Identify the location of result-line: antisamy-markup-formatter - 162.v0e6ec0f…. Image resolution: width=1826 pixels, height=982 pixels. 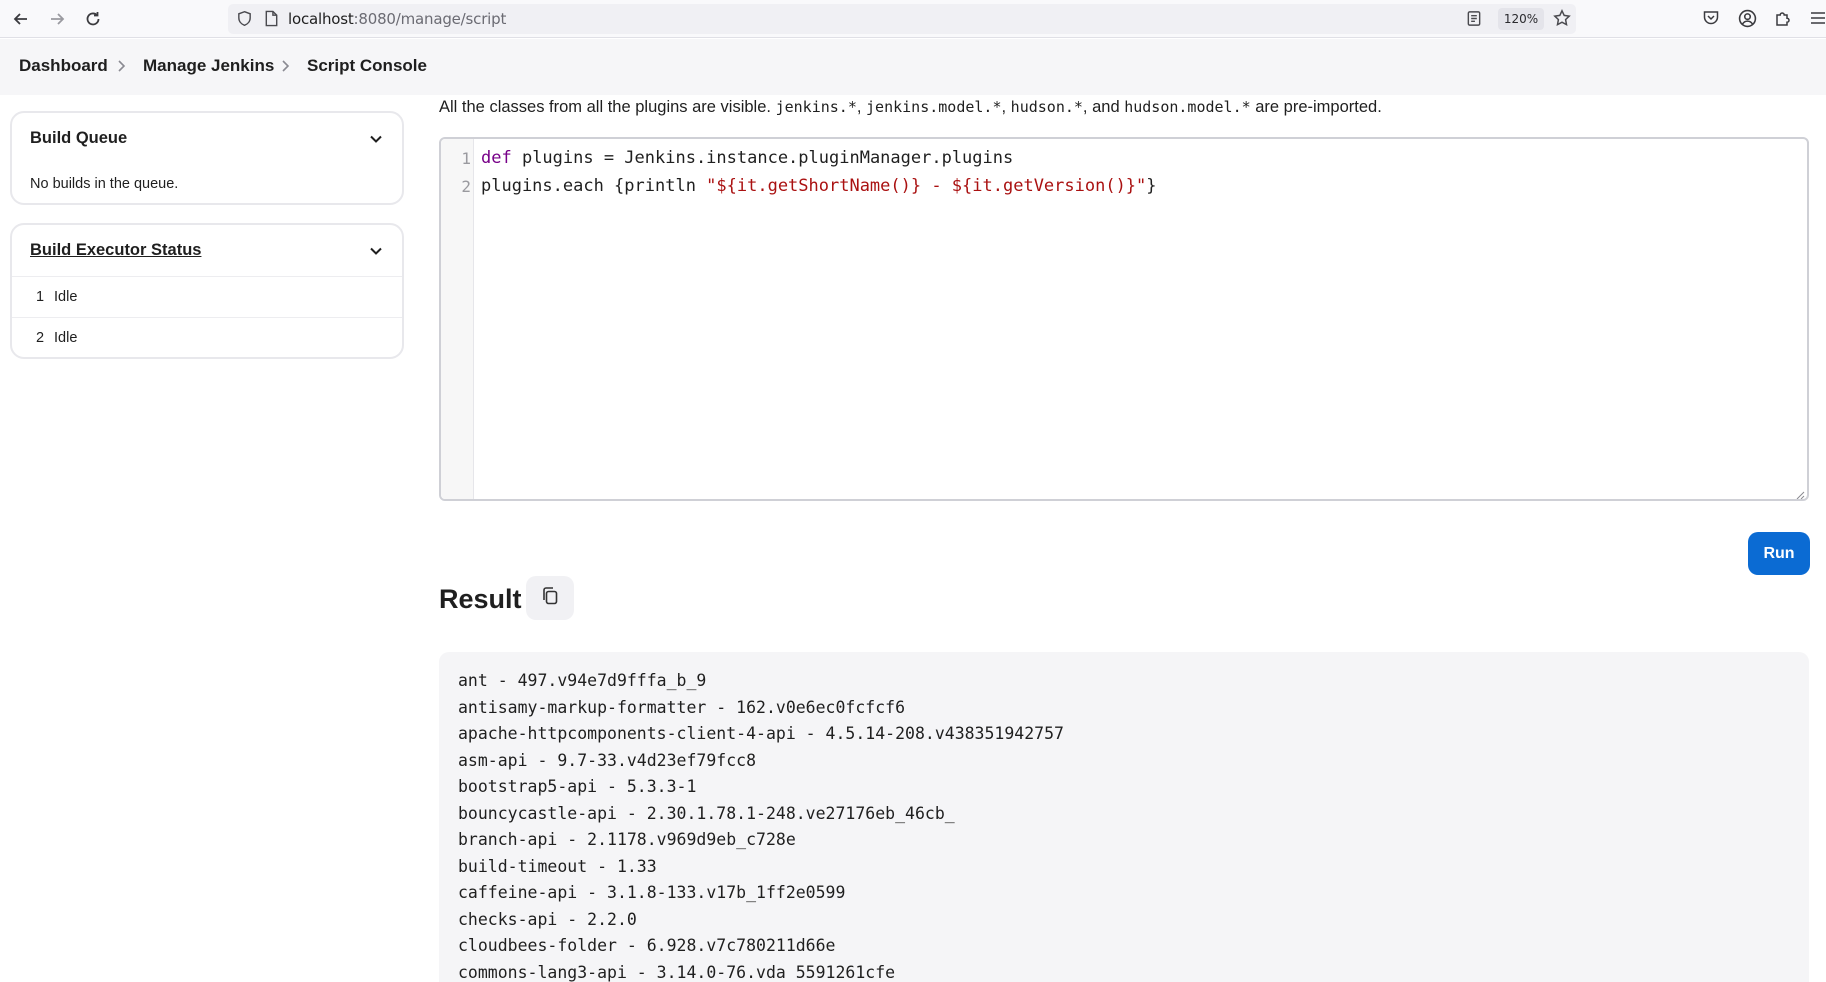
(682, 707).